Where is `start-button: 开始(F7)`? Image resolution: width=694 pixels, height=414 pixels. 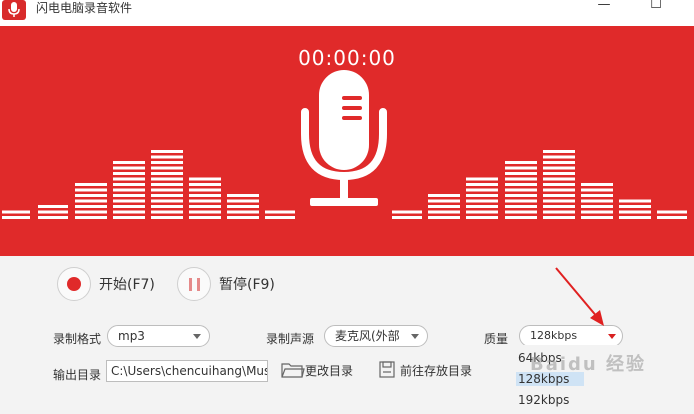 start-button: 开始(F7) is located at coordinates (106, 284).